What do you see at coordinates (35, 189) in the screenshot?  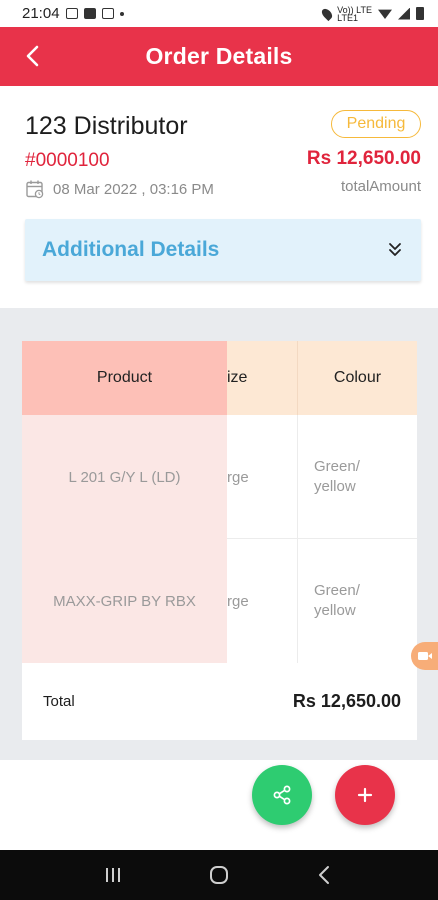 I see `calendar-icon` at bounding box center [35, 189].